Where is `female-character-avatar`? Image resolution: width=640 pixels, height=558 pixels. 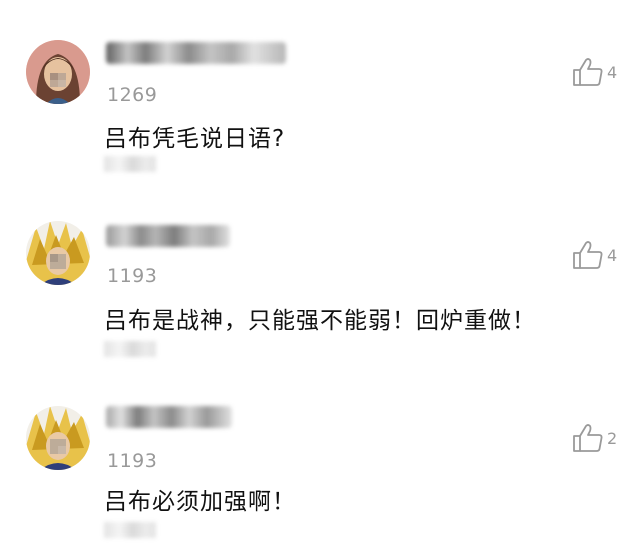
female-character-avatar is located at coordinates (58, 72).